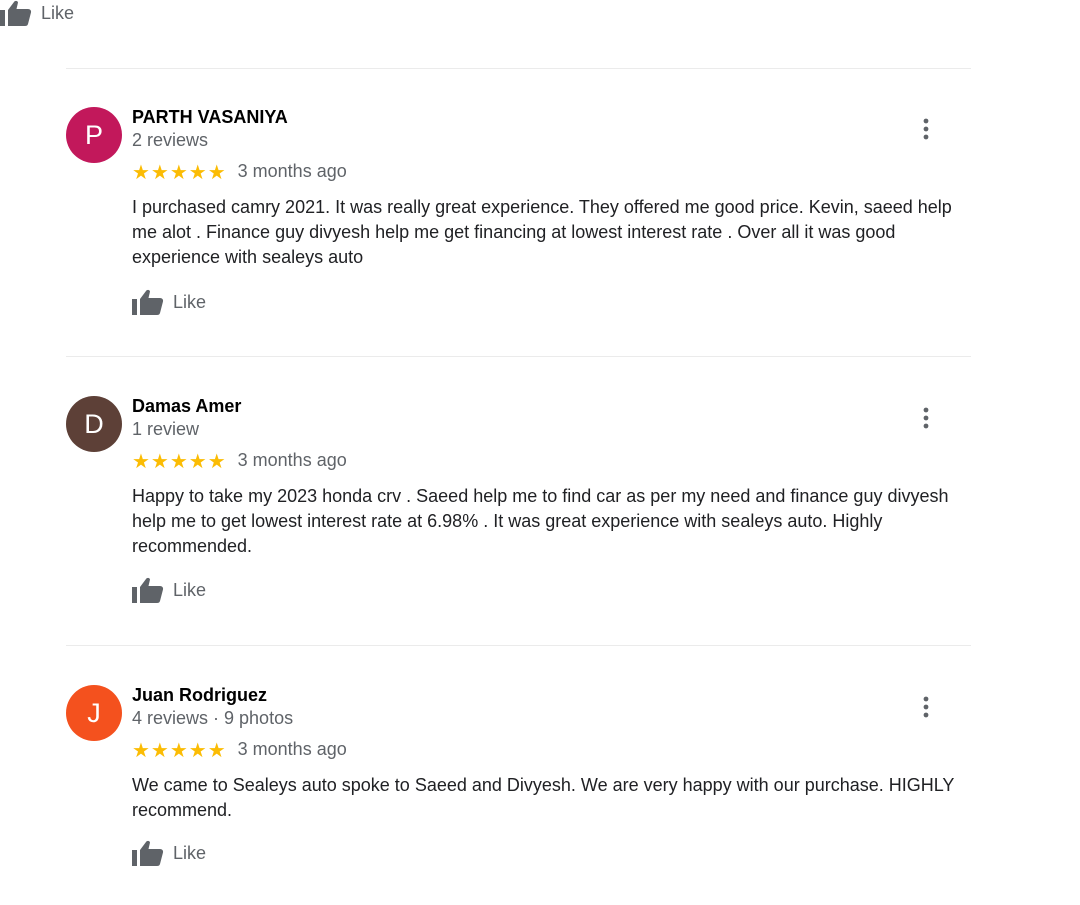 The width and height of the screenshot is (1080, 905). I want to click on reviewer-meta: 2 reviews, so click(170, 140).